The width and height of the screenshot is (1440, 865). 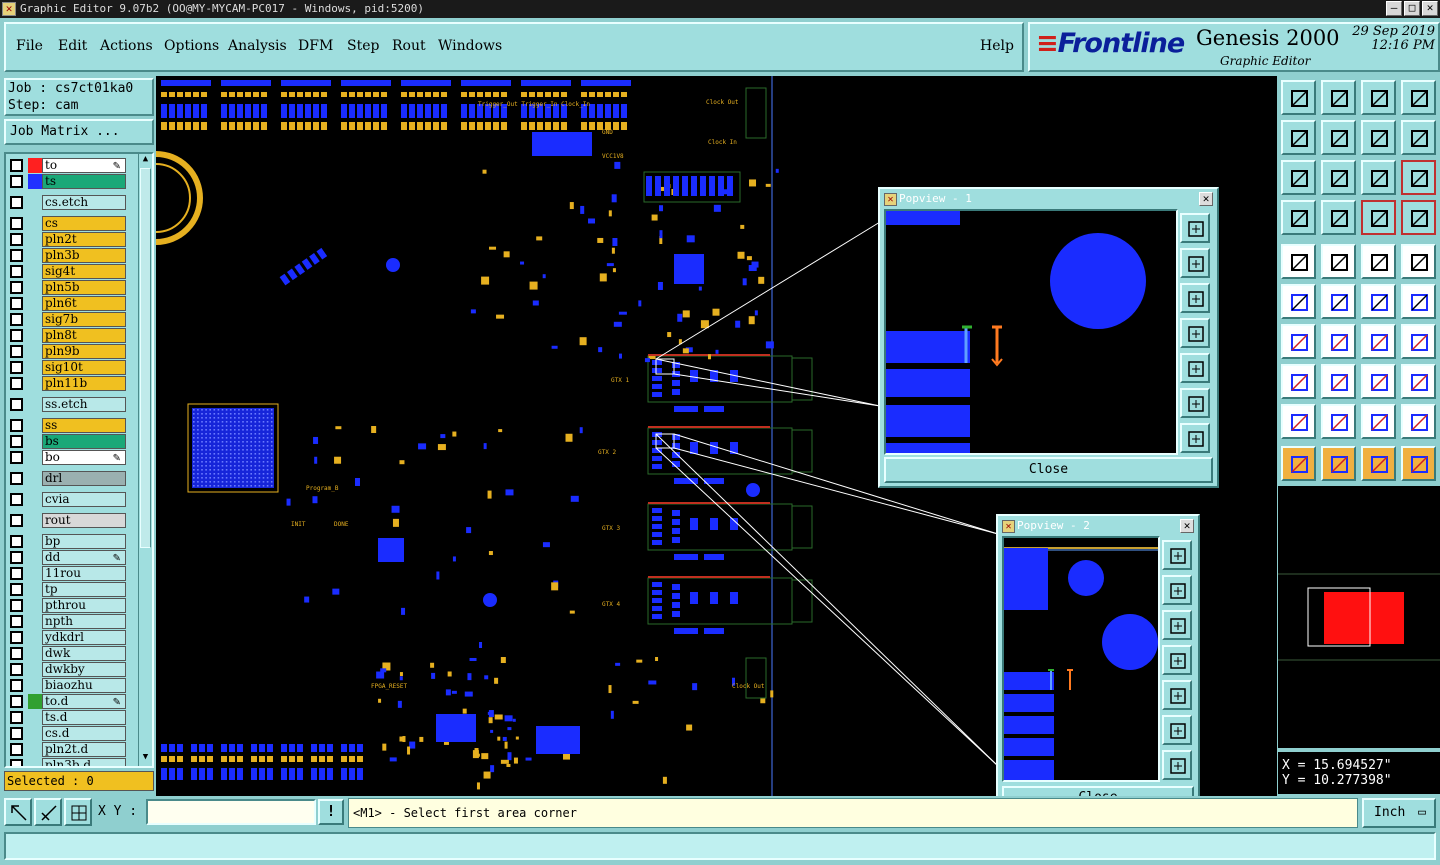 I want to click on slope-button, so click(x=1338, y=341).